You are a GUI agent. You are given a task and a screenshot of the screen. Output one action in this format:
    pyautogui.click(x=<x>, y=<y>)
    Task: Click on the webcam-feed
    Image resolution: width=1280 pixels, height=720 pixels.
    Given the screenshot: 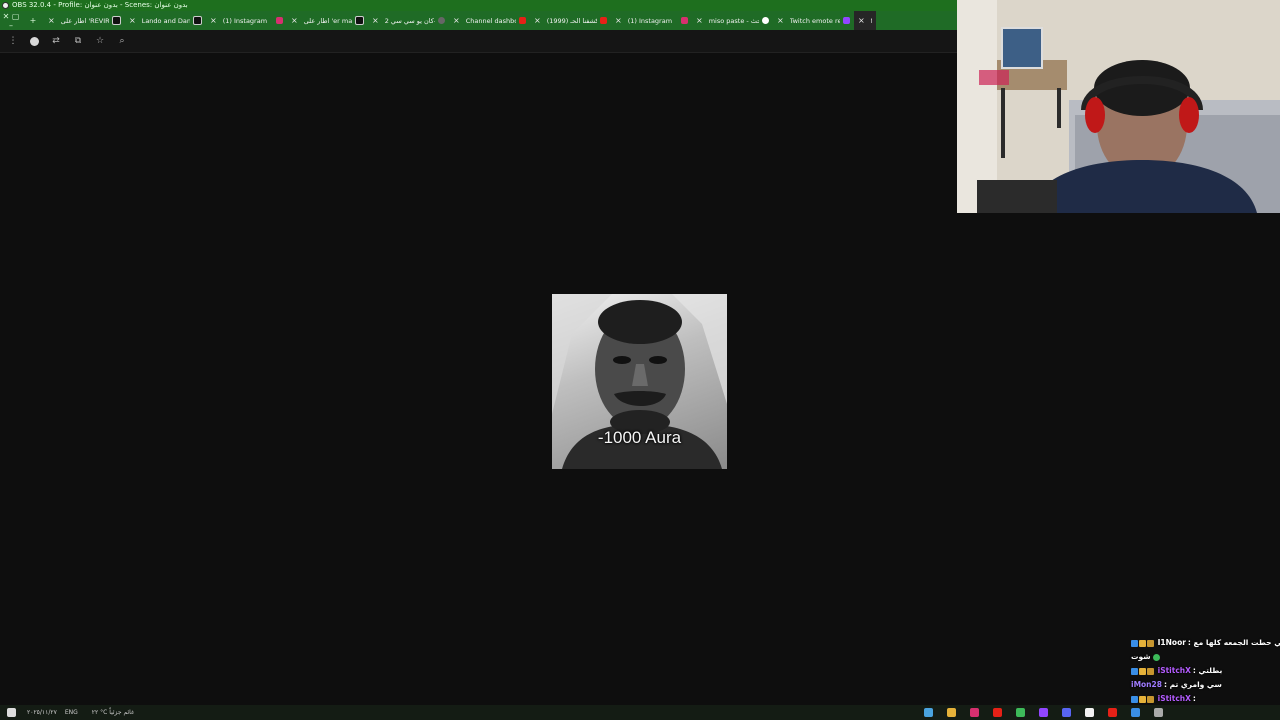 What is the action you would take?
    pyautogui.click(x=1118, y=106)
    